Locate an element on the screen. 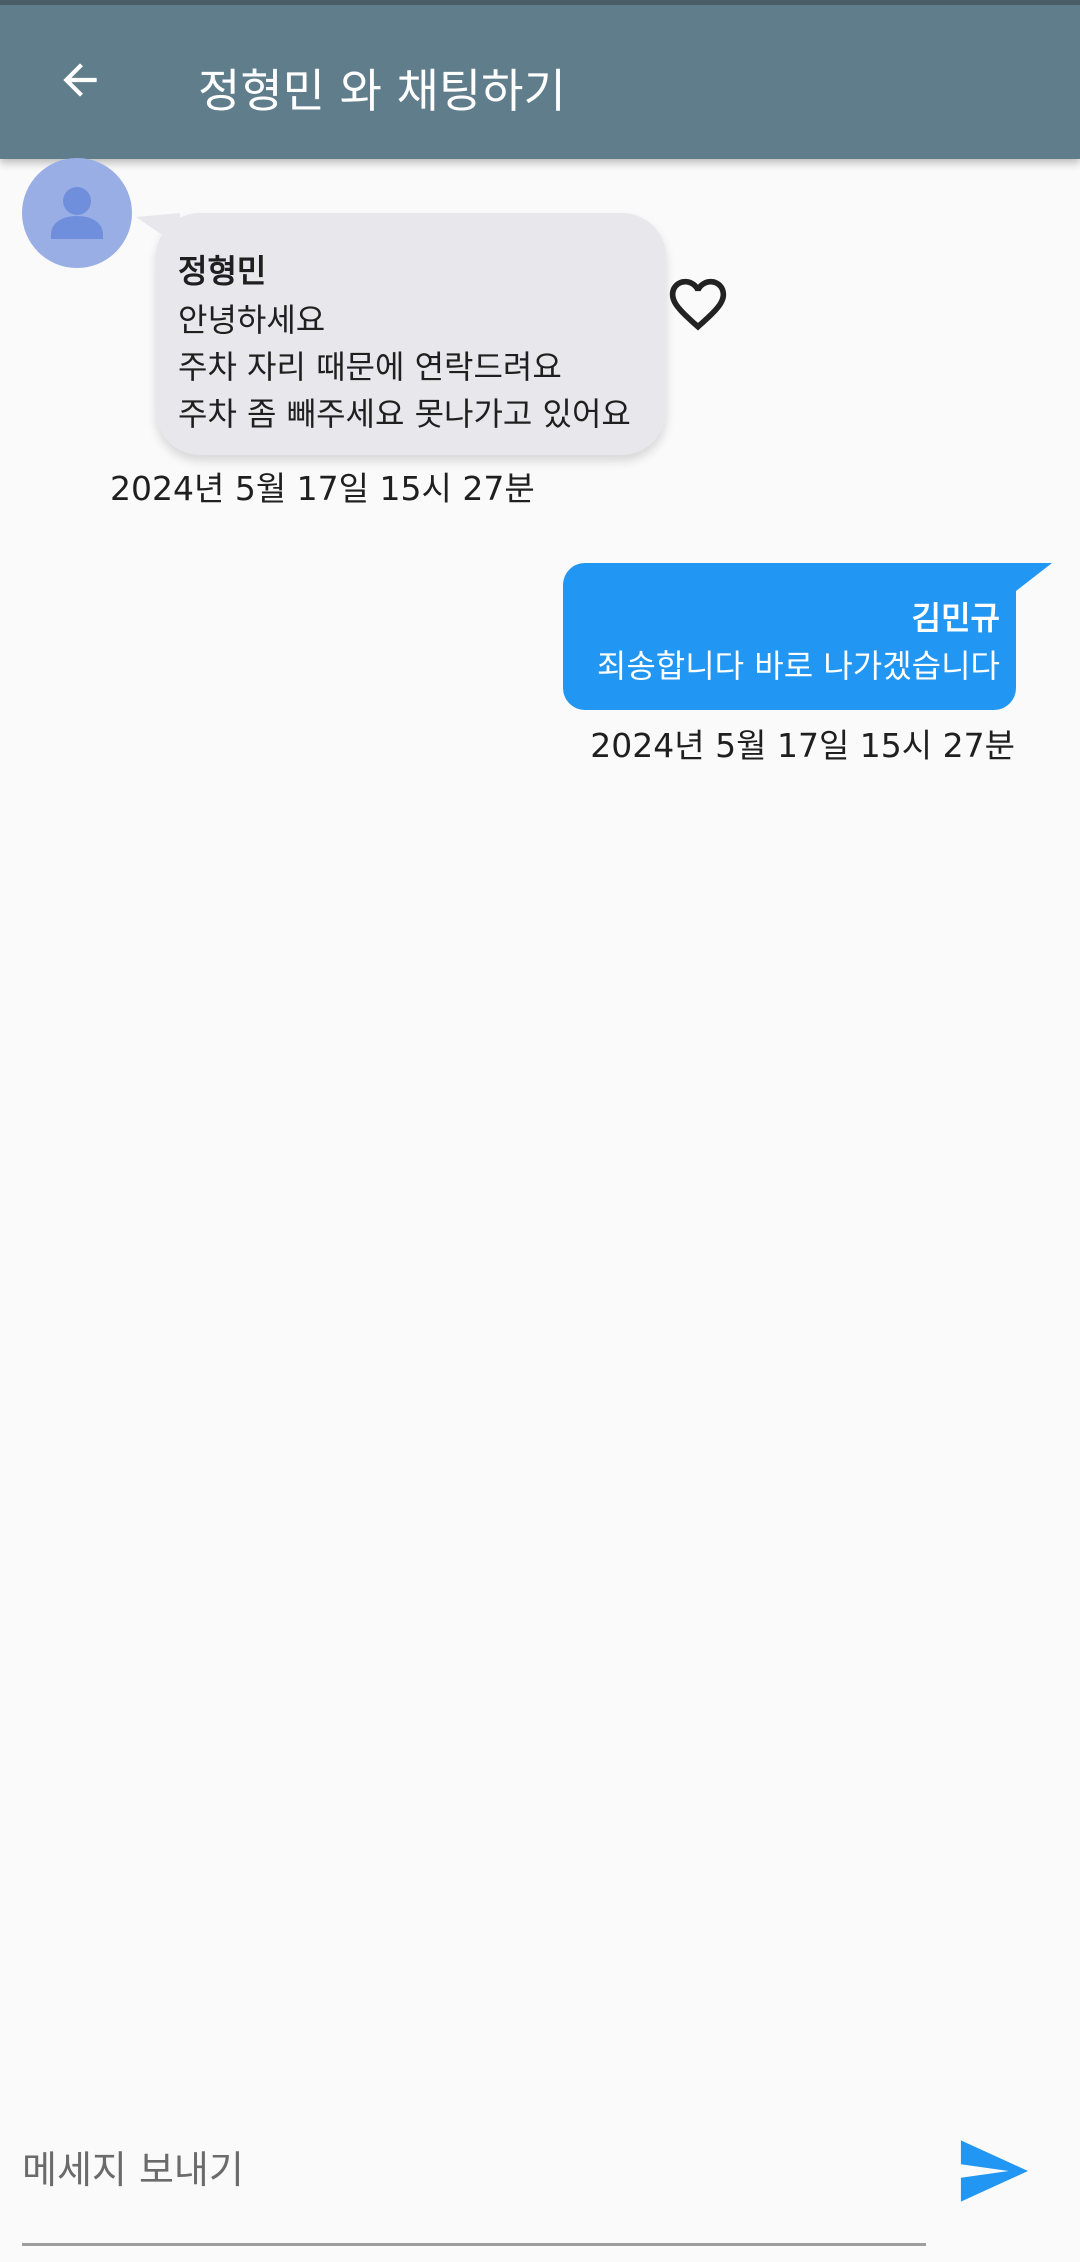  heart-outline-icon is located at coordinates (698, 310).